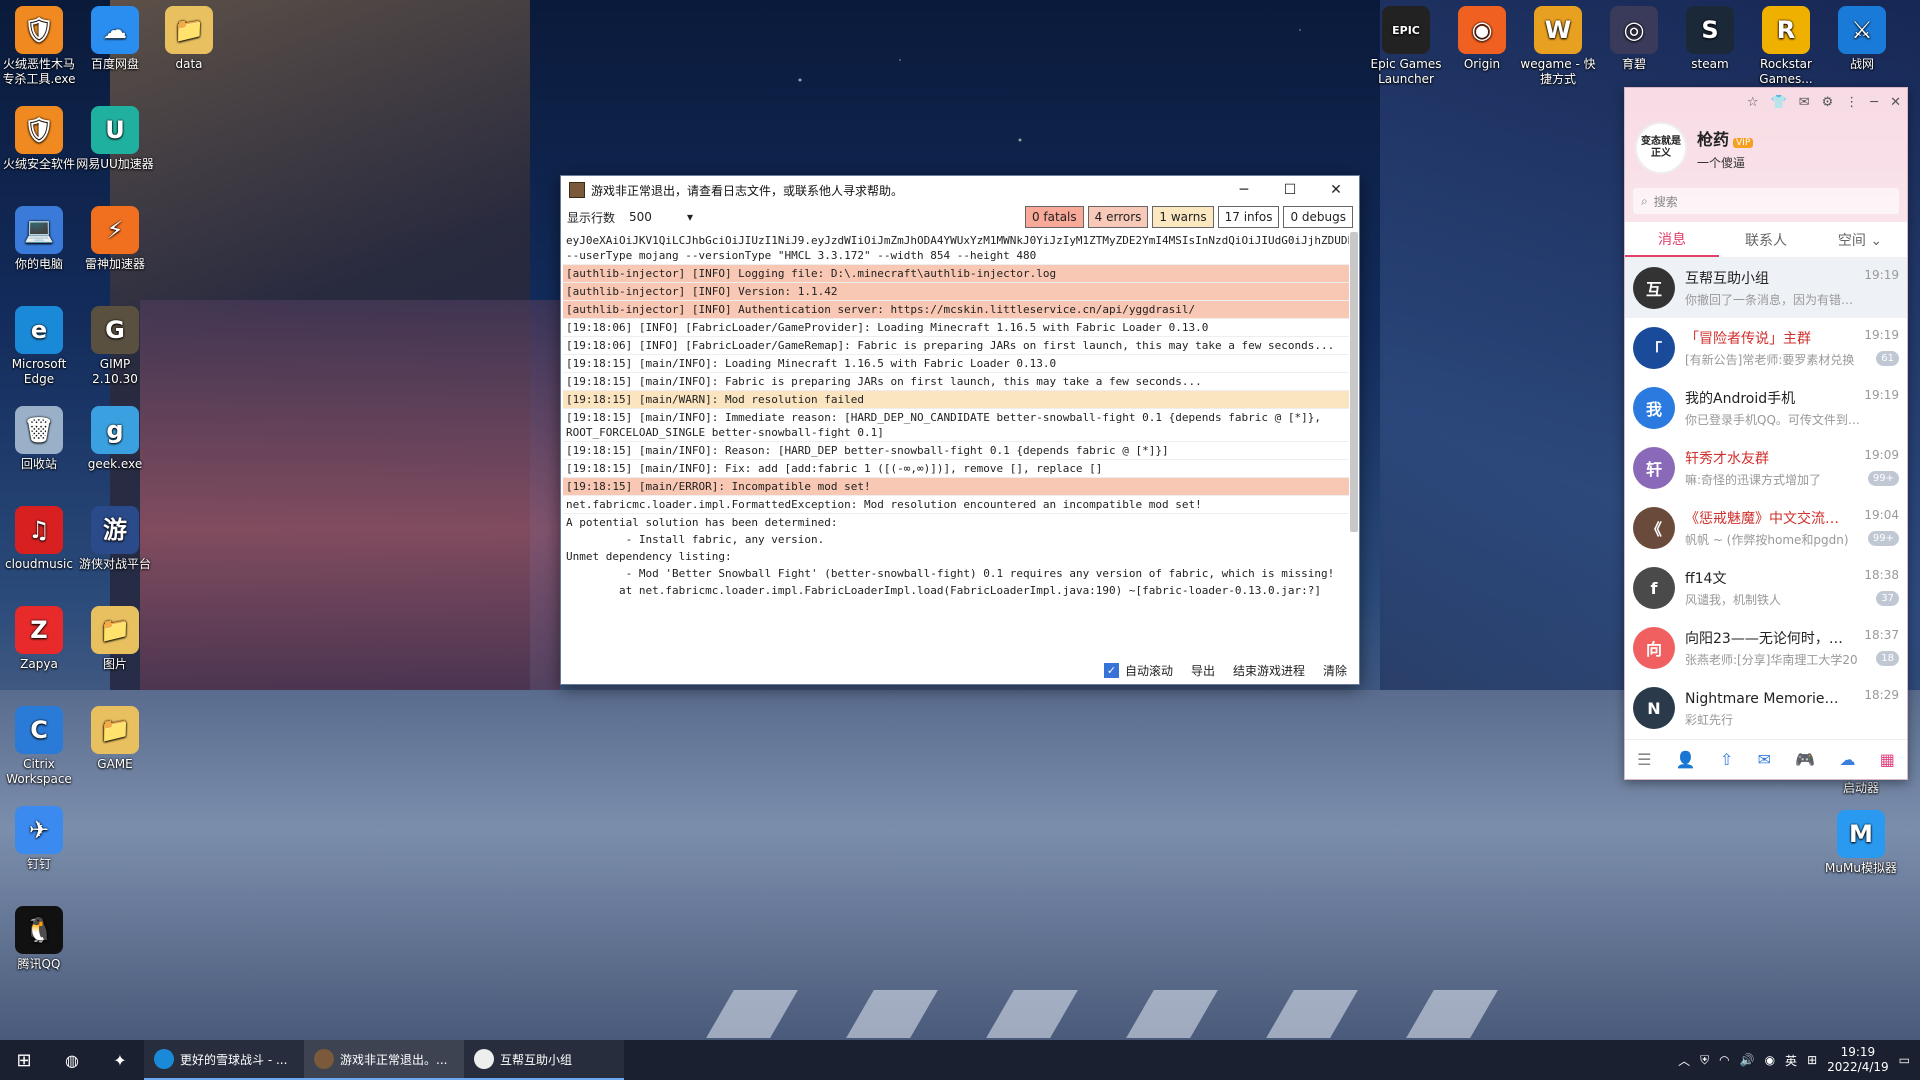  I want to click on file-transfer-icon: ⇧, so click(1726, 759).